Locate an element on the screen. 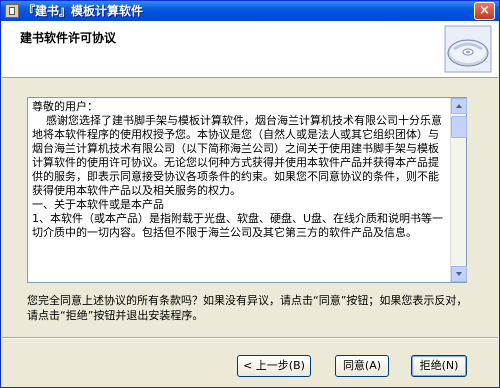  cd-disc-icon is located at coordinates (468, 49).